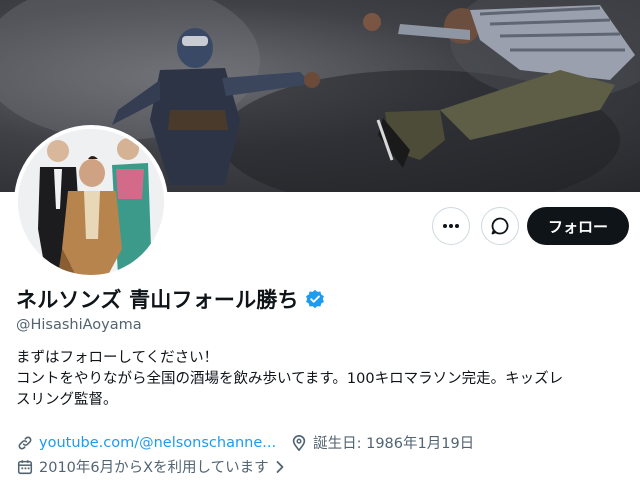 This screenshot has width=640, height=480. What do you see at coordinates (25, 466) in the screenshot?
I see `calendar-icon` at bounding box center [25, 466].